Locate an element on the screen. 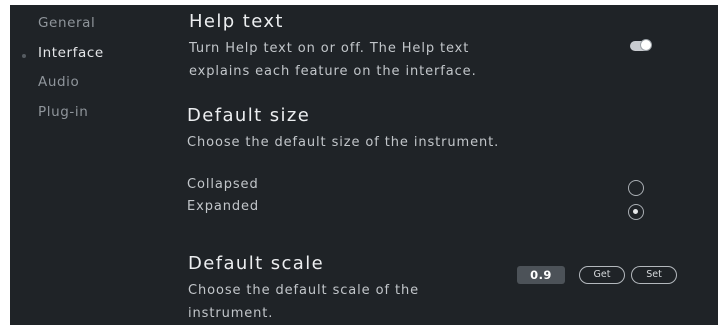  default-scale-description-line-2: instrument. is located at coordinates (231, 313).